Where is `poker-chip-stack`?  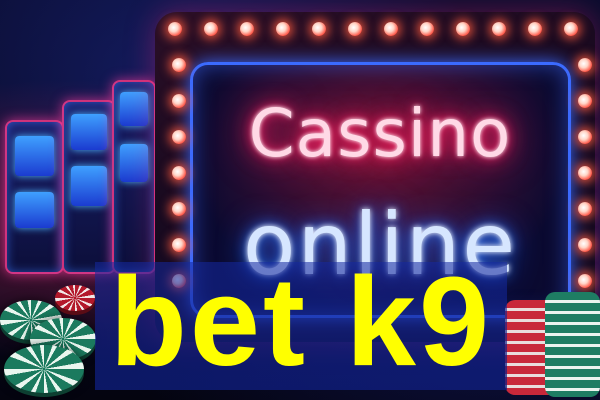 poker-chip-stack is located at coordinates (572, 344).